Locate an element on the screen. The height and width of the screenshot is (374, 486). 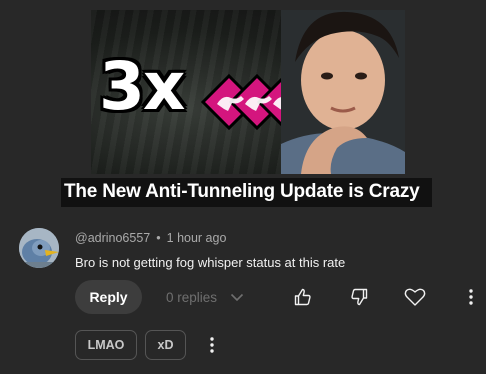
comment-time: 1 hour ago is located at coordinates (197, 238).